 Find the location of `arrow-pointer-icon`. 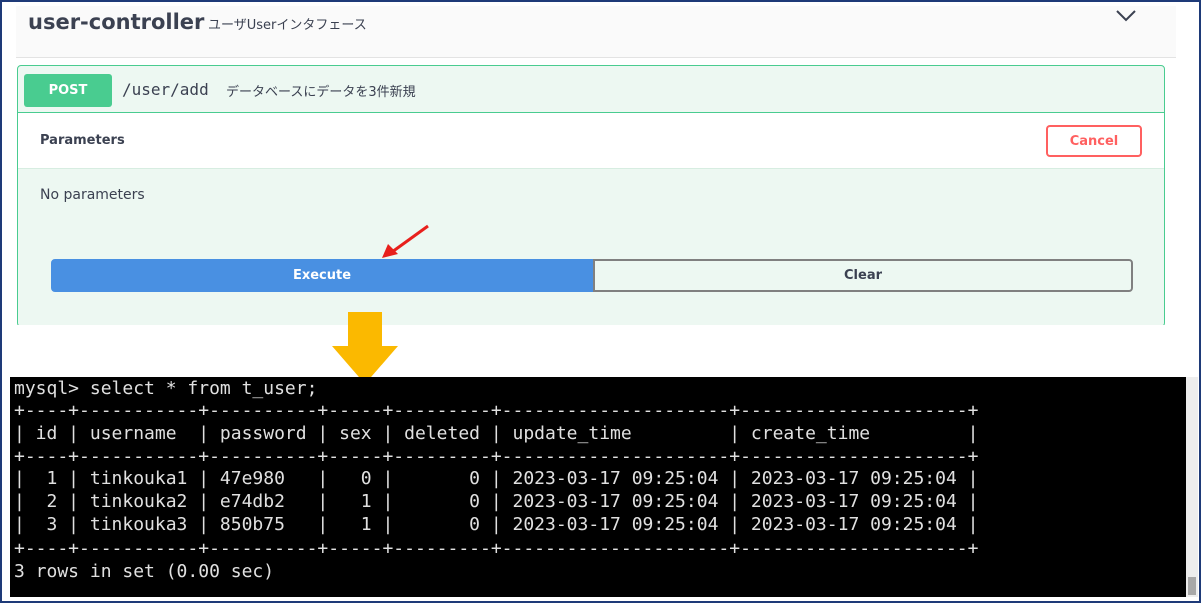

arrow-pointer-icon is located at coordinates (405, 241).